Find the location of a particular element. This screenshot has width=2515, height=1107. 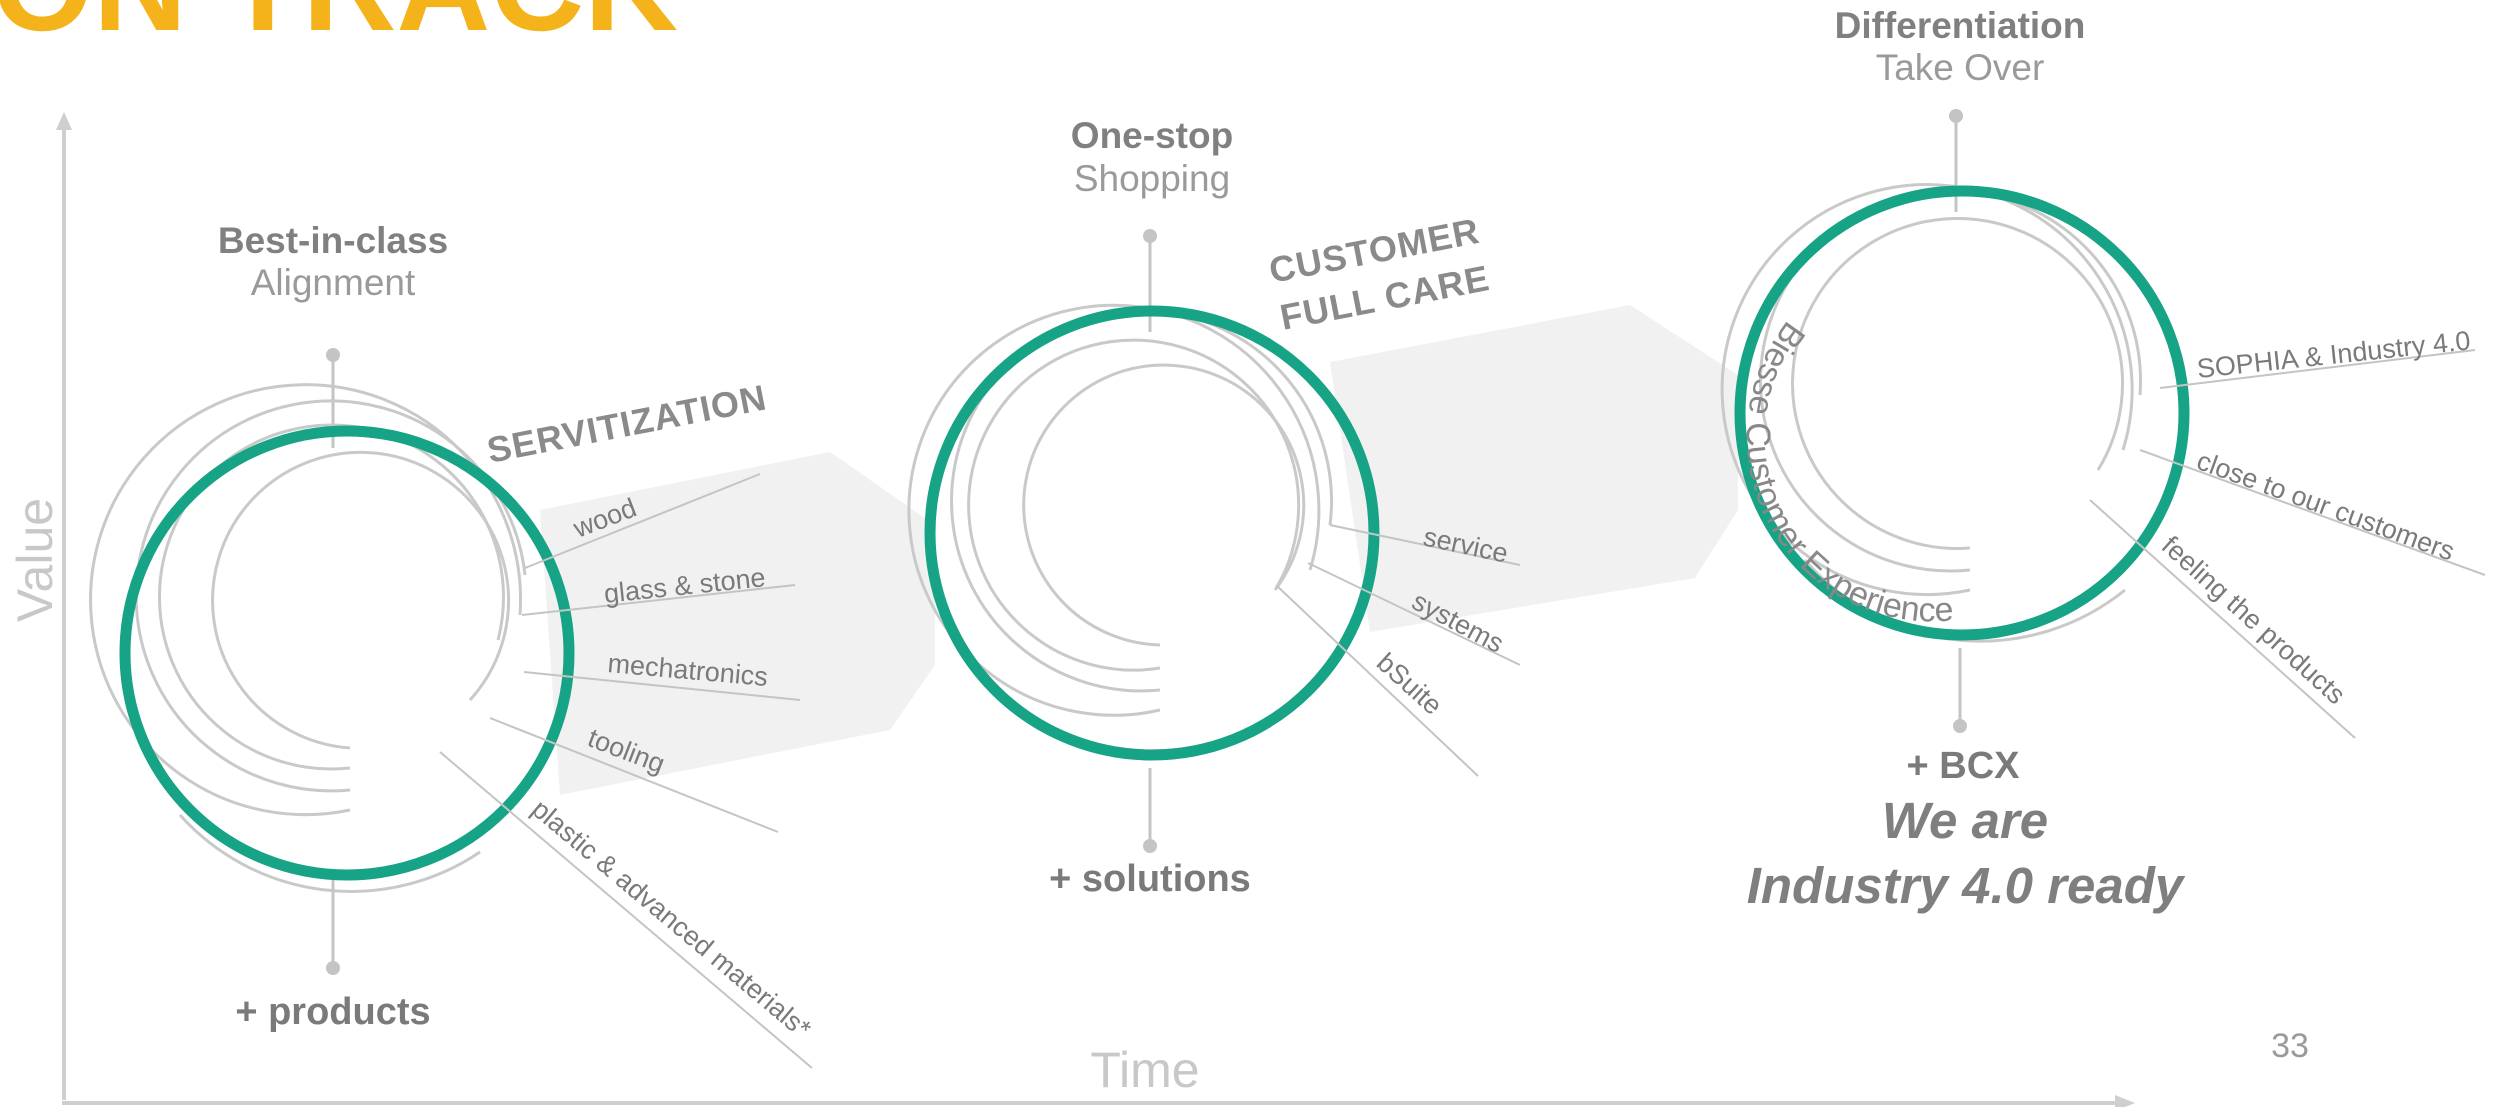

x-axis-label: Time is located at coordinates (1144, 1070).